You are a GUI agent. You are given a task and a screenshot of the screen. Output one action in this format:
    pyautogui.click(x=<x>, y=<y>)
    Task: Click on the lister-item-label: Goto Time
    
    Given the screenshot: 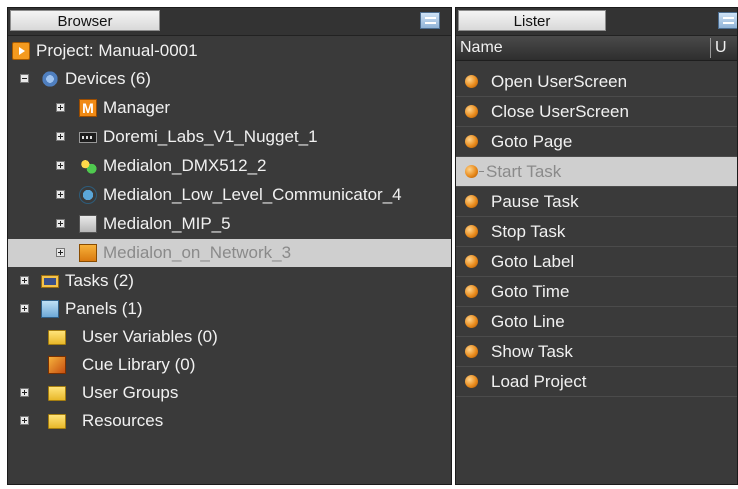 What is the action you would take?
    pyautogui.click(x=530, y=291)
    